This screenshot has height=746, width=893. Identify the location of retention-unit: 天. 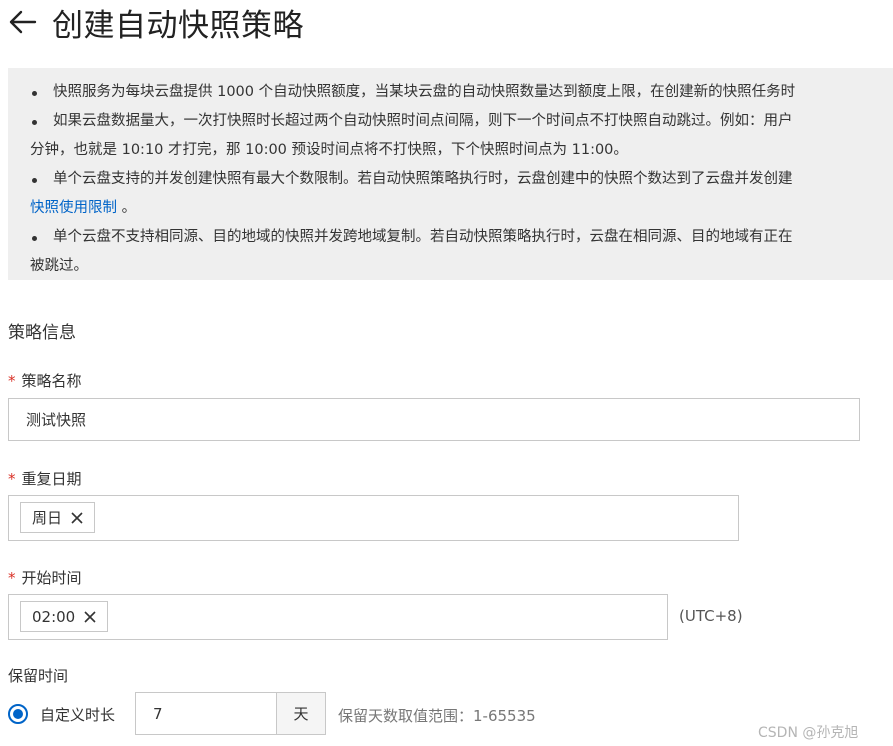
(301, 713).